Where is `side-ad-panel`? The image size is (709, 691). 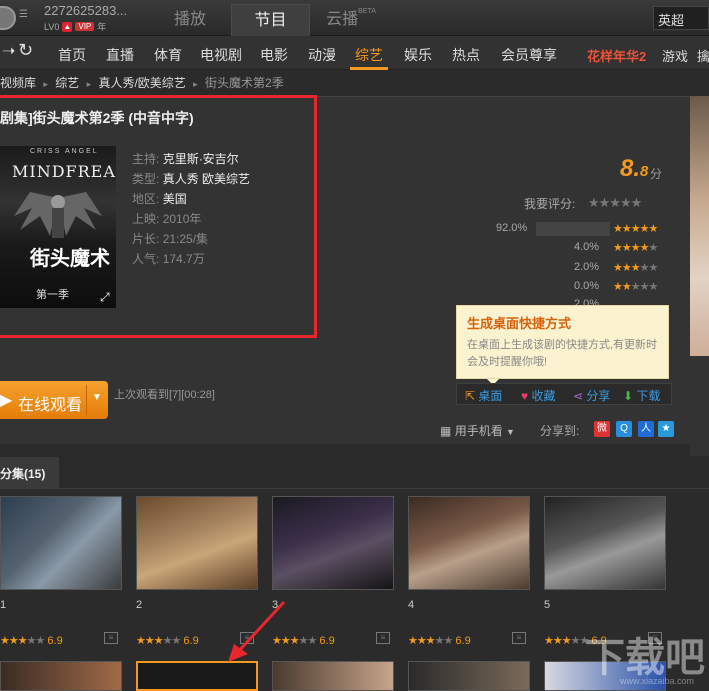 side-ad-panel is located at coordinates (699, 406).